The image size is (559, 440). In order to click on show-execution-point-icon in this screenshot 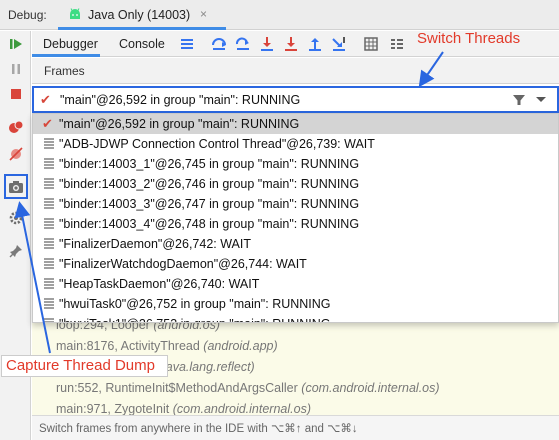, I will do `click(219, 44)`.